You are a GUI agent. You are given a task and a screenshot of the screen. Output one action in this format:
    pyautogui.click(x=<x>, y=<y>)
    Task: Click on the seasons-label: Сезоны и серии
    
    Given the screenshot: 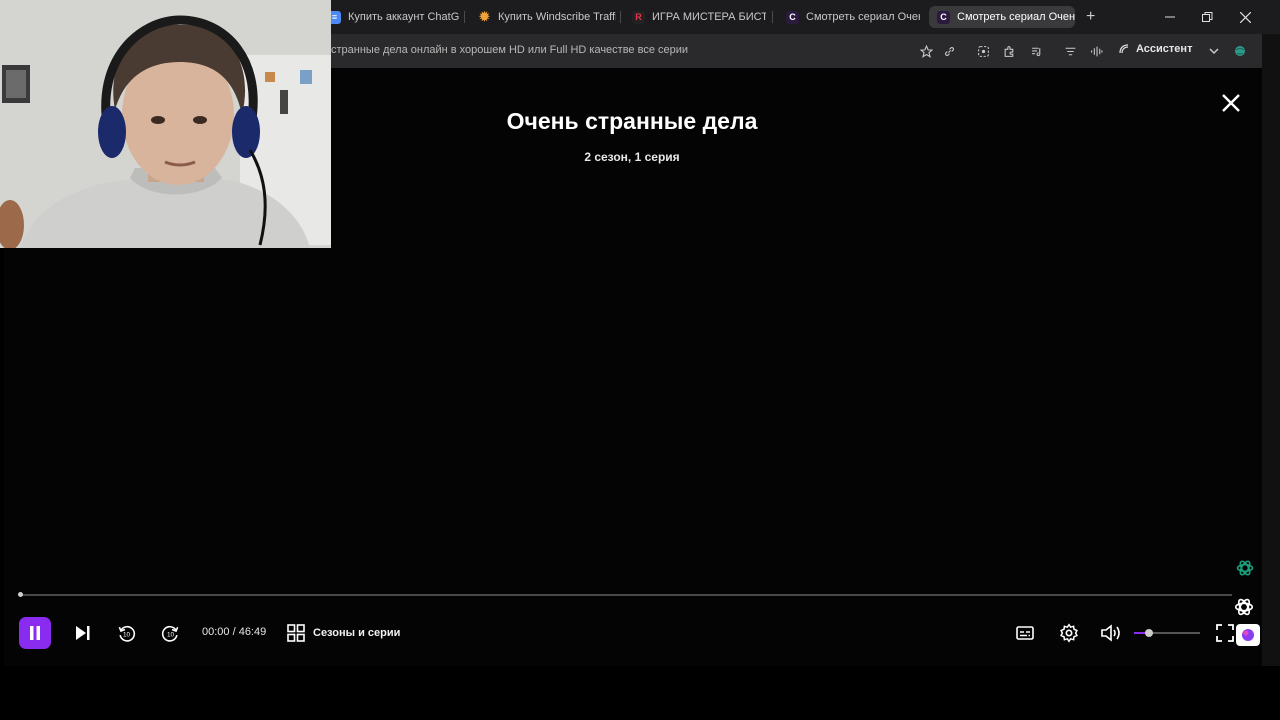 What is the action you would take?
    pyautogui.click(x=357, y=633)
    